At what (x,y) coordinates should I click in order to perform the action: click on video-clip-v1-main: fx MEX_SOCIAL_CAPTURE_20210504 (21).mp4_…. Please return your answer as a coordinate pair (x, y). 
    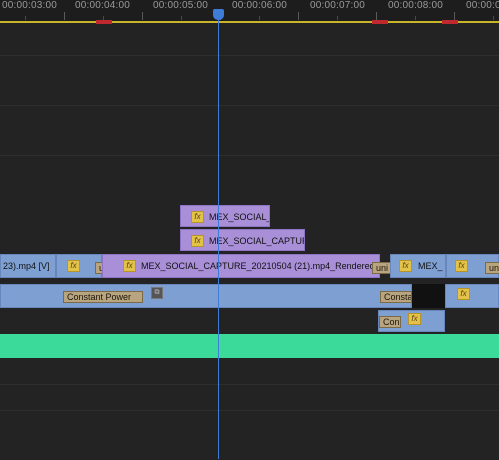
    Looking at the image, I should click on (241, 266).